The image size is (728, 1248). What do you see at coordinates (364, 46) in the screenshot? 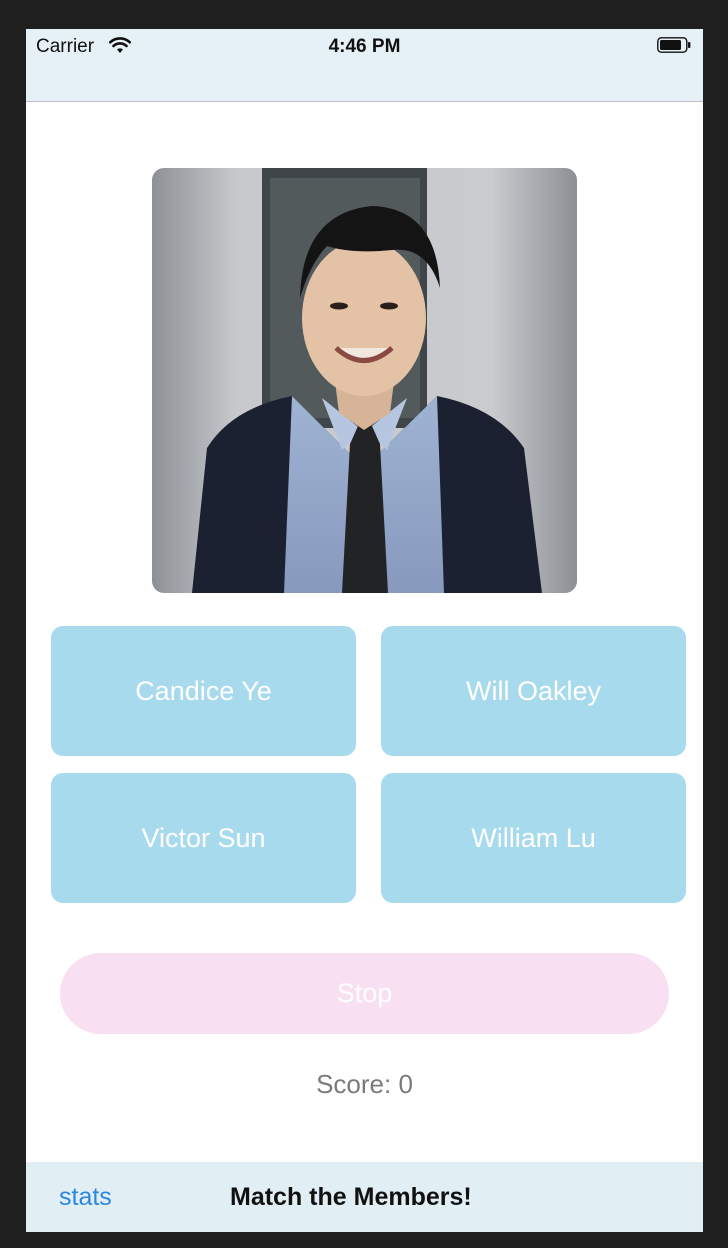
I see `status-time: 4:46 PM` at bounding box center [364, 46].